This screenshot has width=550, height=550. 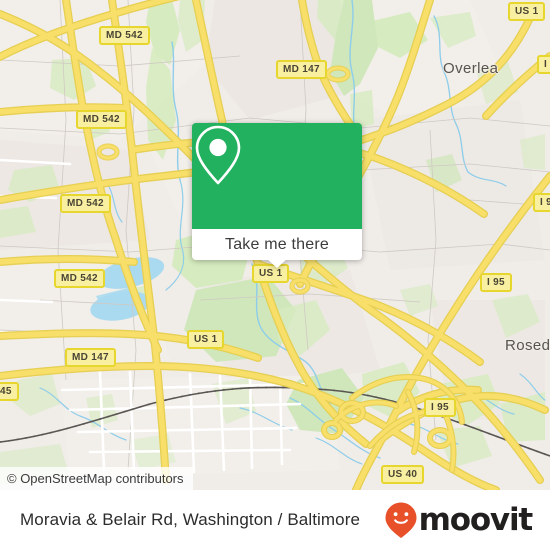 I want to click on map-pin-icon, so click(x=218, y=155).